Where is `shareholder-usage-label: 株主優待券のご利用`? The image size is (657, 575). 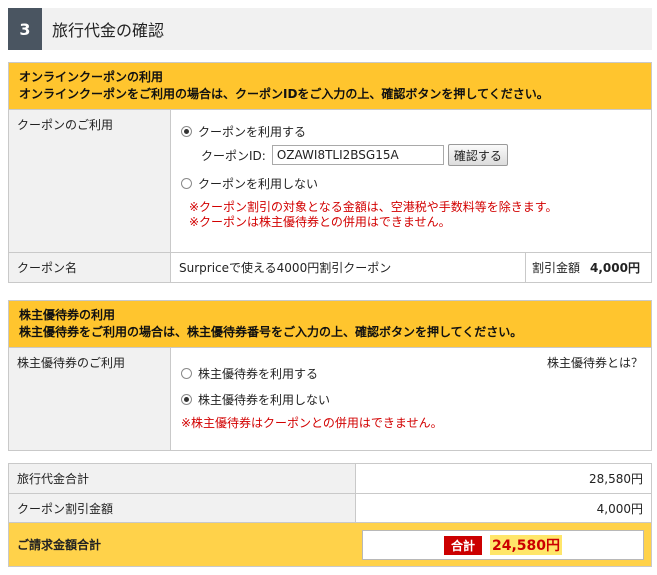
shareholder-usage-label: 株主優待券のご利用 is located at coordinates (90, 399).